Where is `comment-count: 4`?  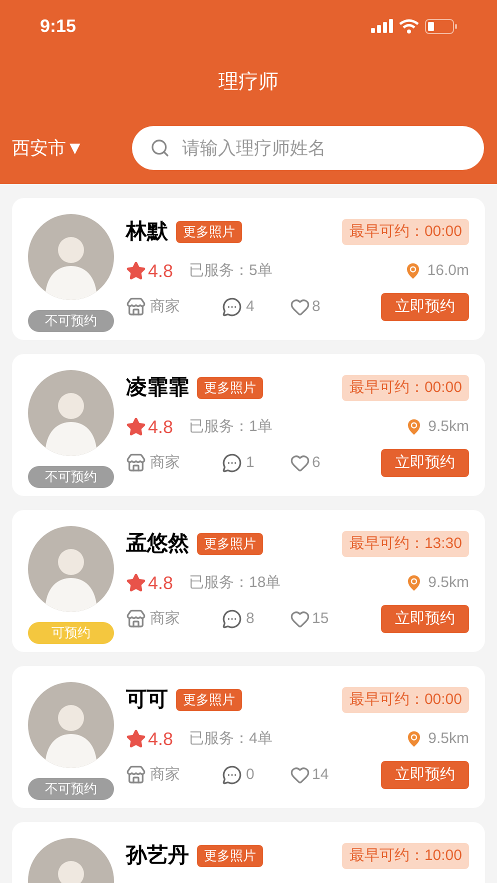
comment-count: 4 is located at coordinates (251, 306).